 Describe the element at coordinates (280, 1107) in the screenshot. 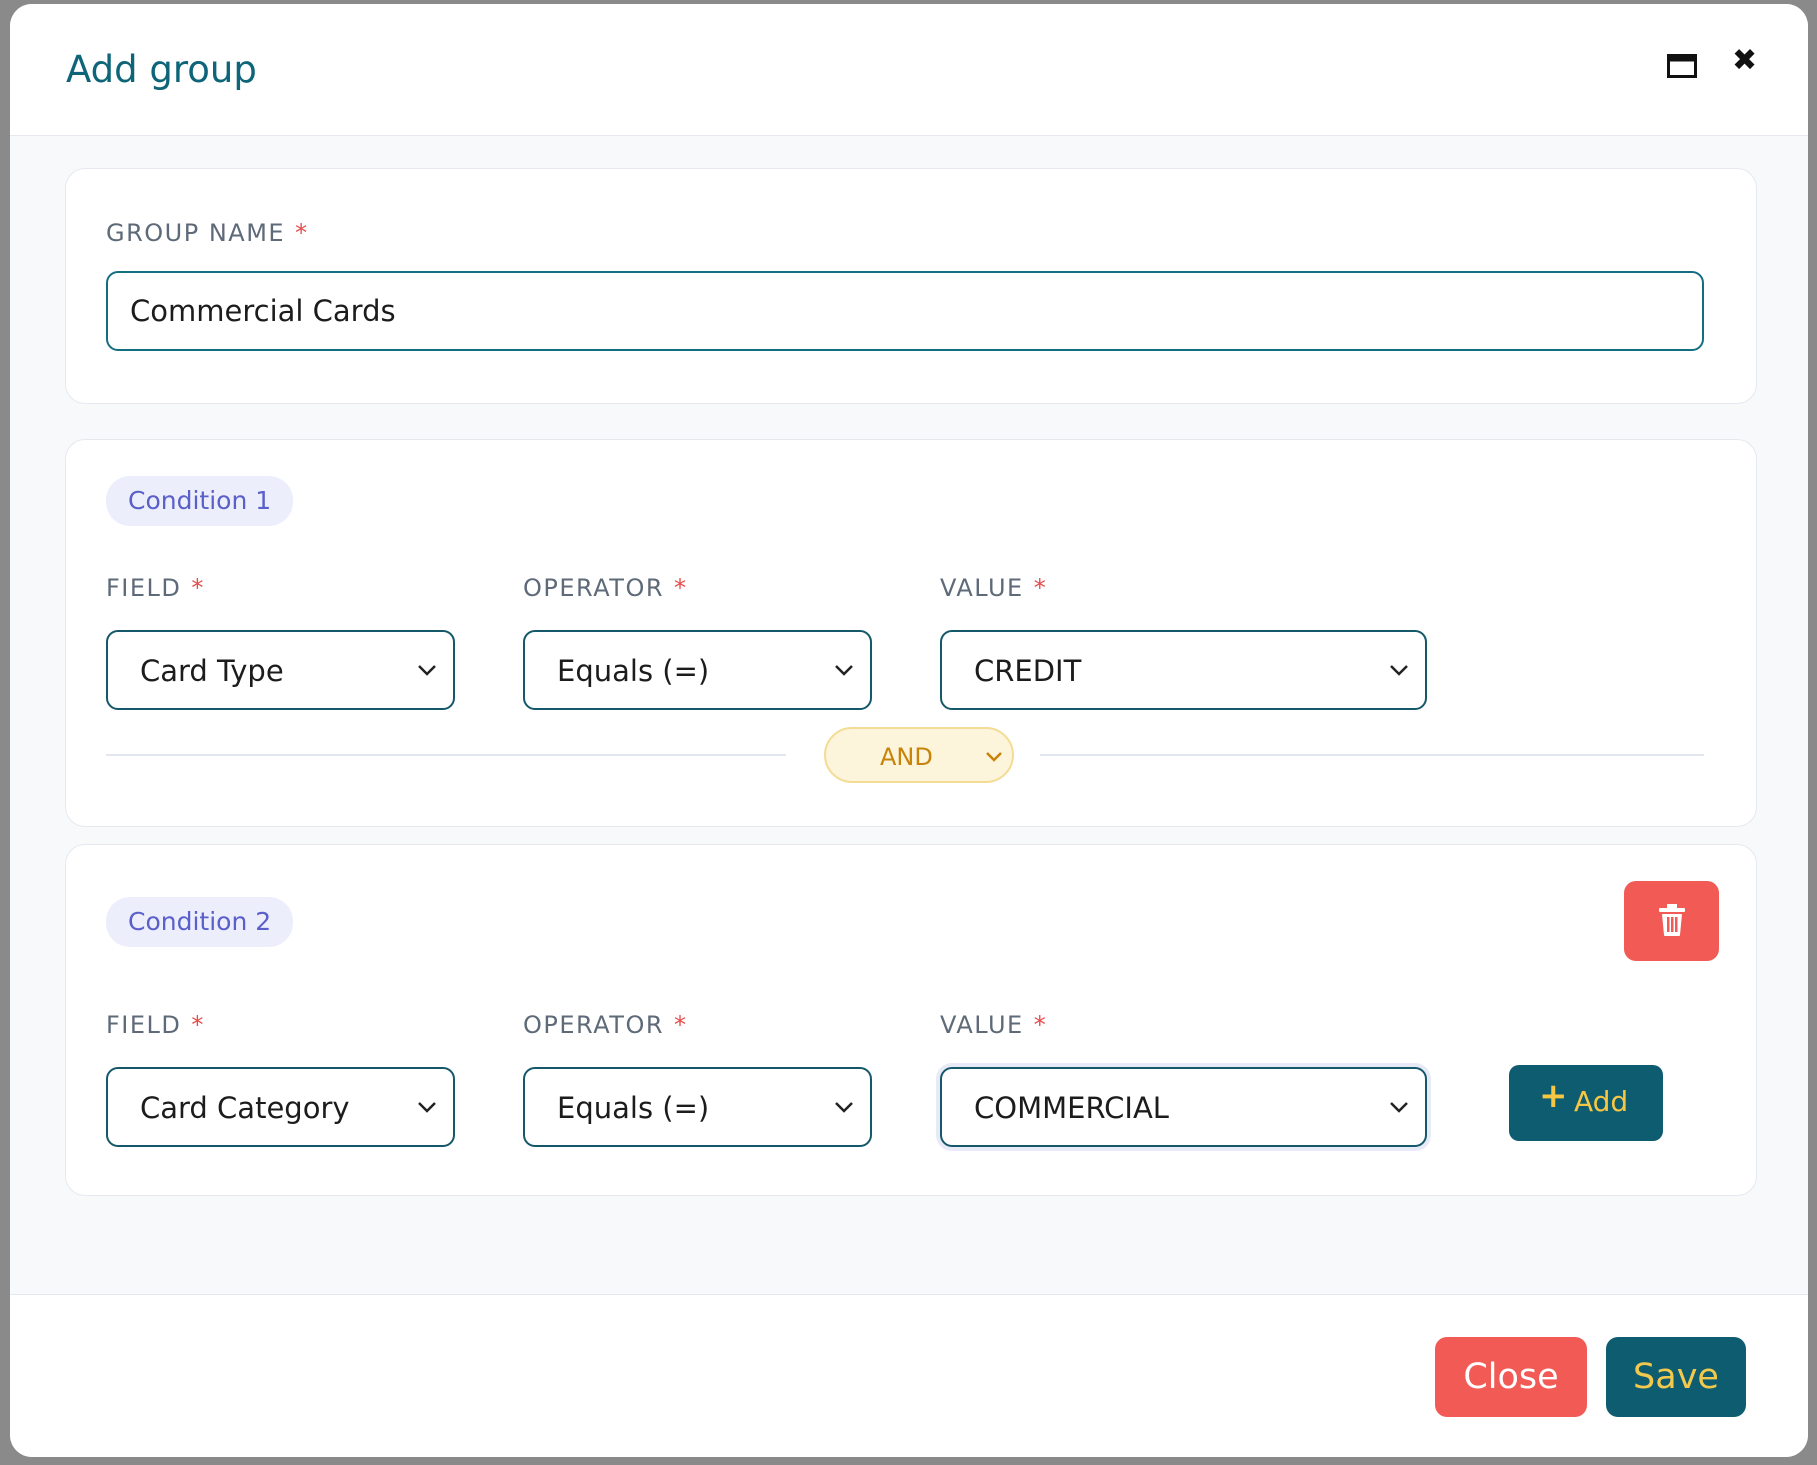

I see `field-select: Card Category` at that location.